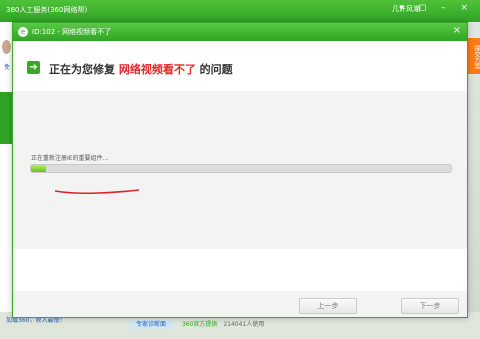 This screenshot has height=339, width=480. I want to click on app-title: 360人工服务(360网络帮), so click(47, 10).